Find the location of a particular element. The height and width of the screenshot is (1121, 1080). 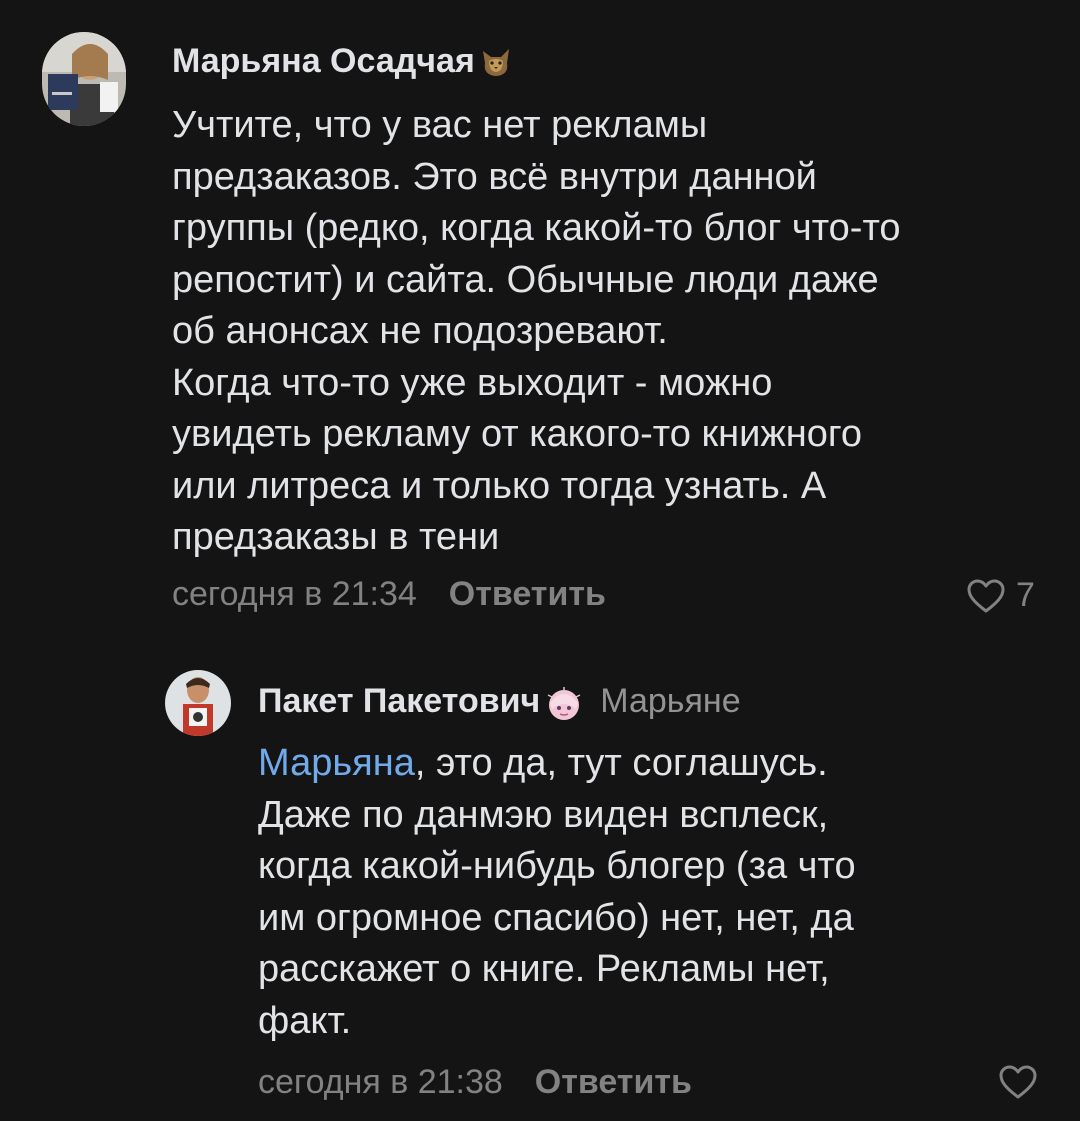

cat-emoji-icon is located at coordinates (496, 62).